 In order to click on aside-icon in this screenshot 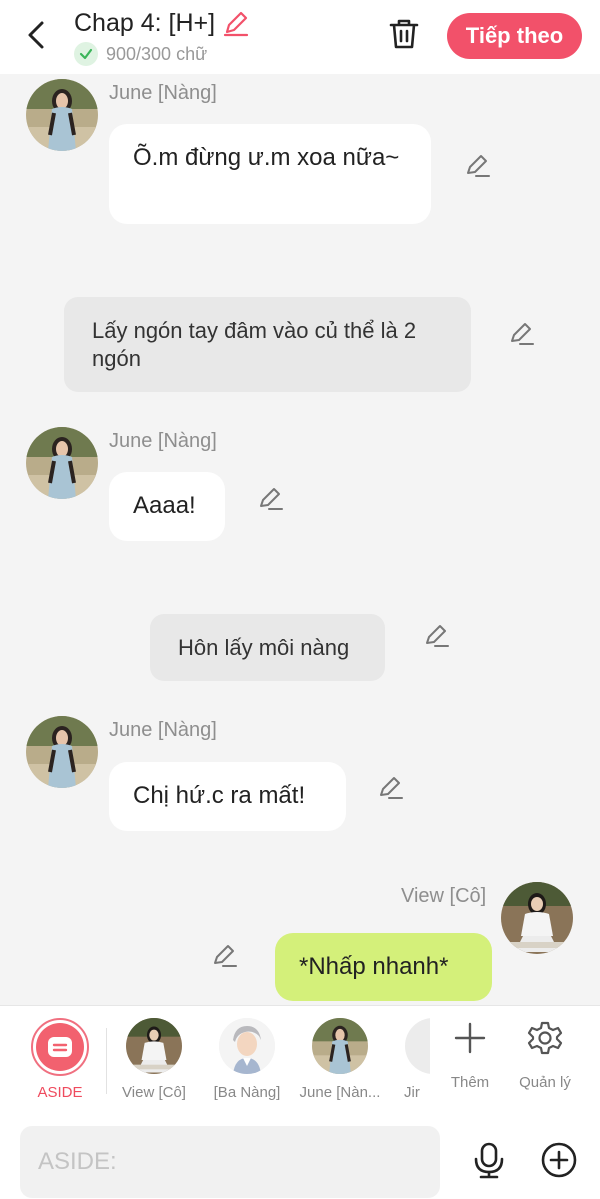, I will do `click(60, 1047)`.